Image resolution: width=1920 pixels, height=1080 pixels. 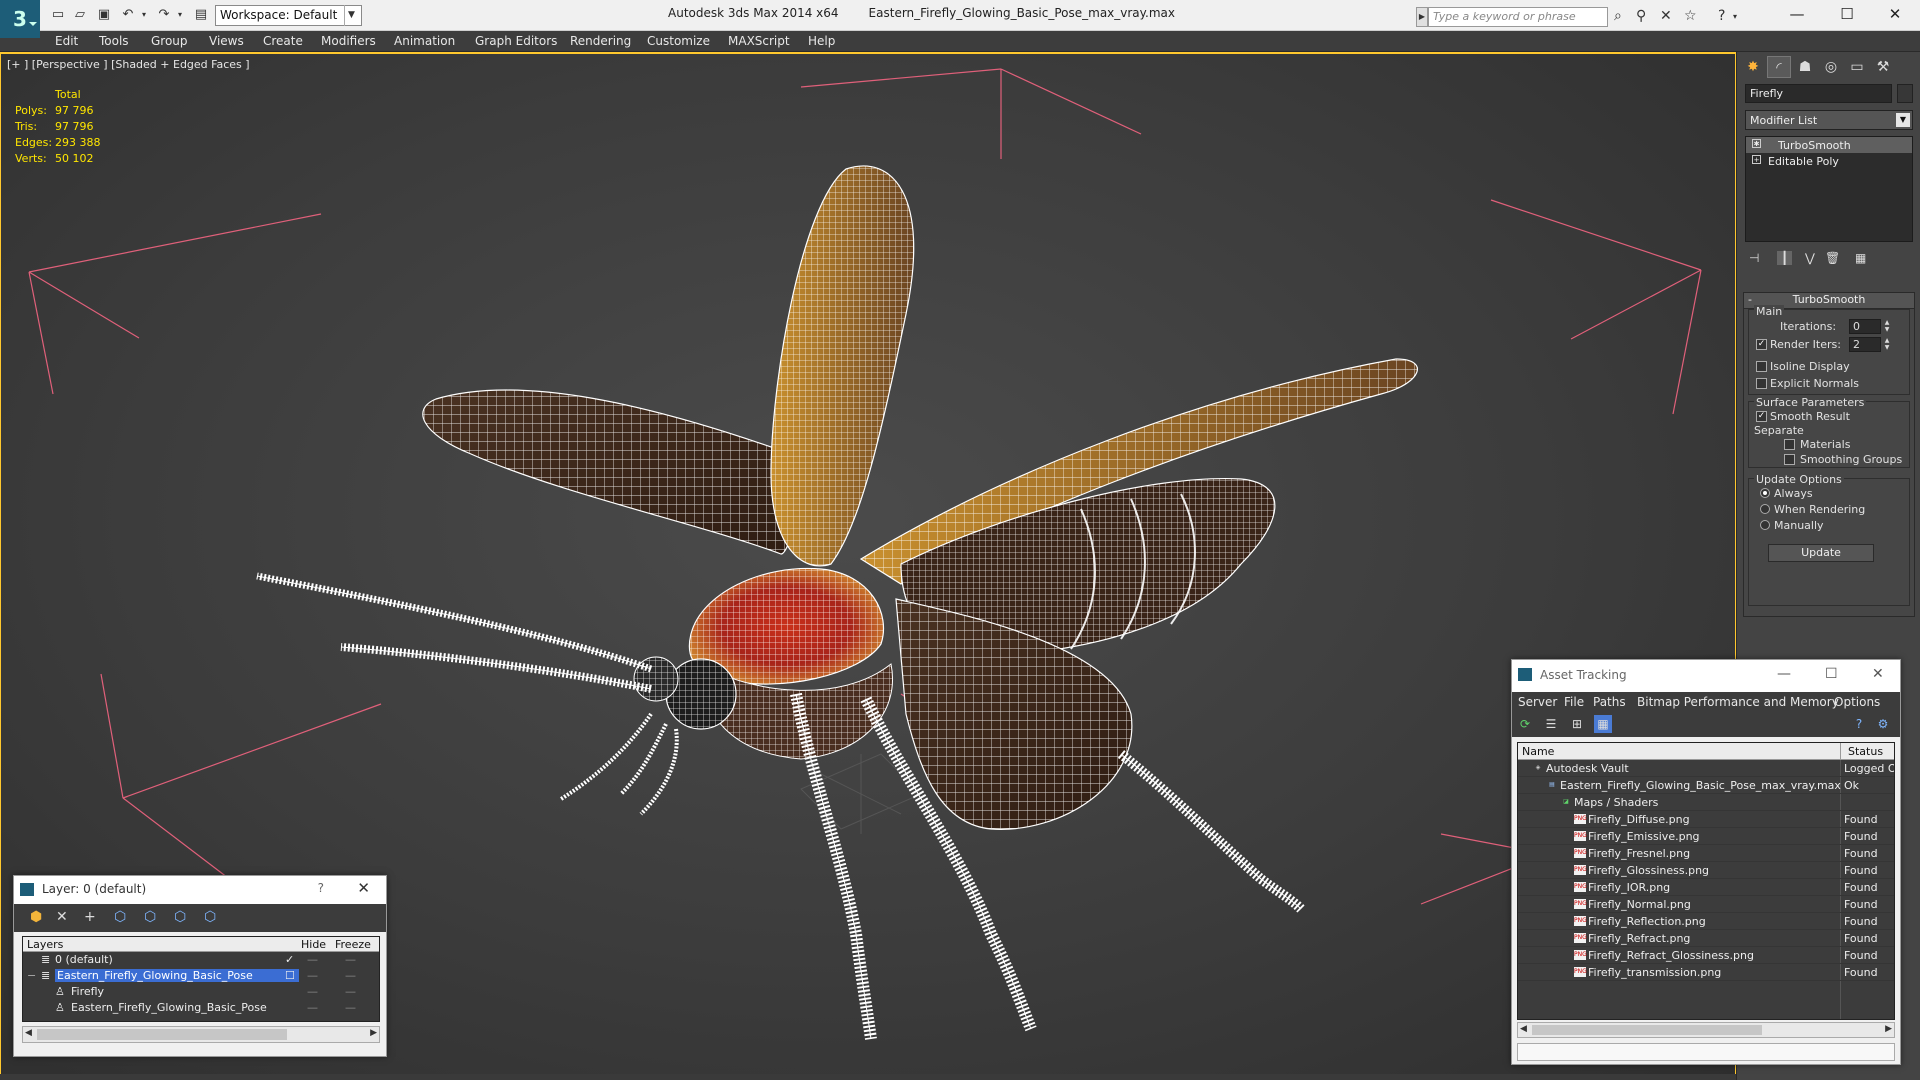 What do you see at coordinates (150, 917) in the screenshot?
I see `highlight-layer-icon: ⬡` at bounding box center [150, 917].